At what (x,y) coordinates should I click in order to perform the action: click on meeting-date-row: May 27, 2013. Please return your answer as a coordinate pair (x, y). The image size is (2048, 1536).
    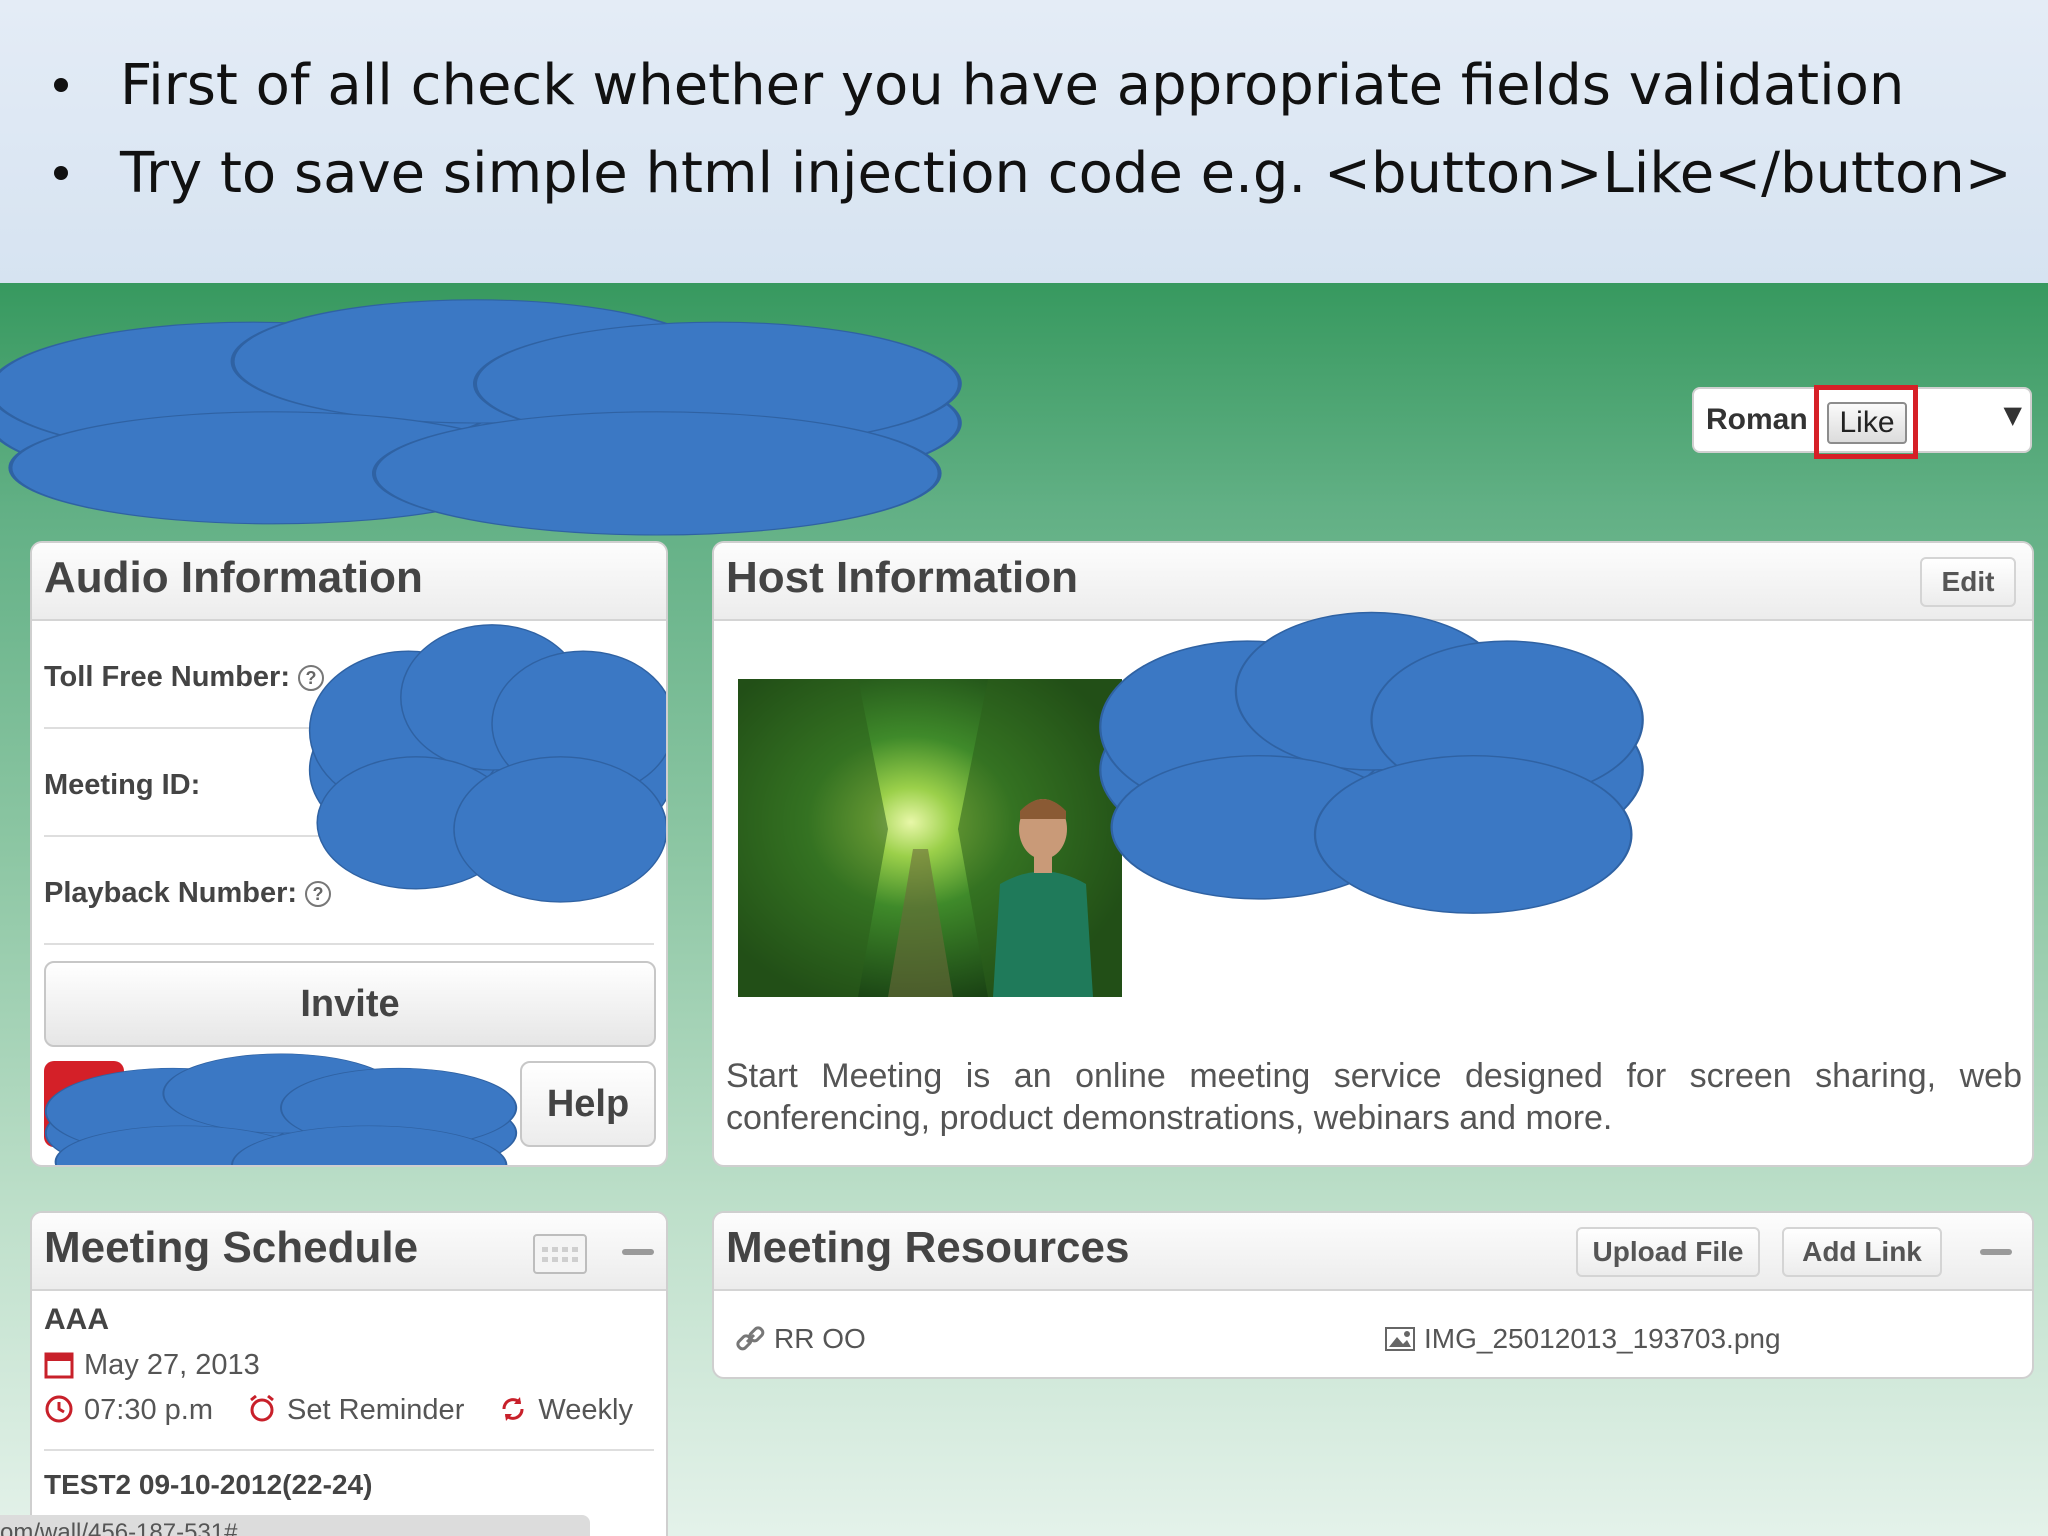
    Looking at the image, I should click on (349, 1365).